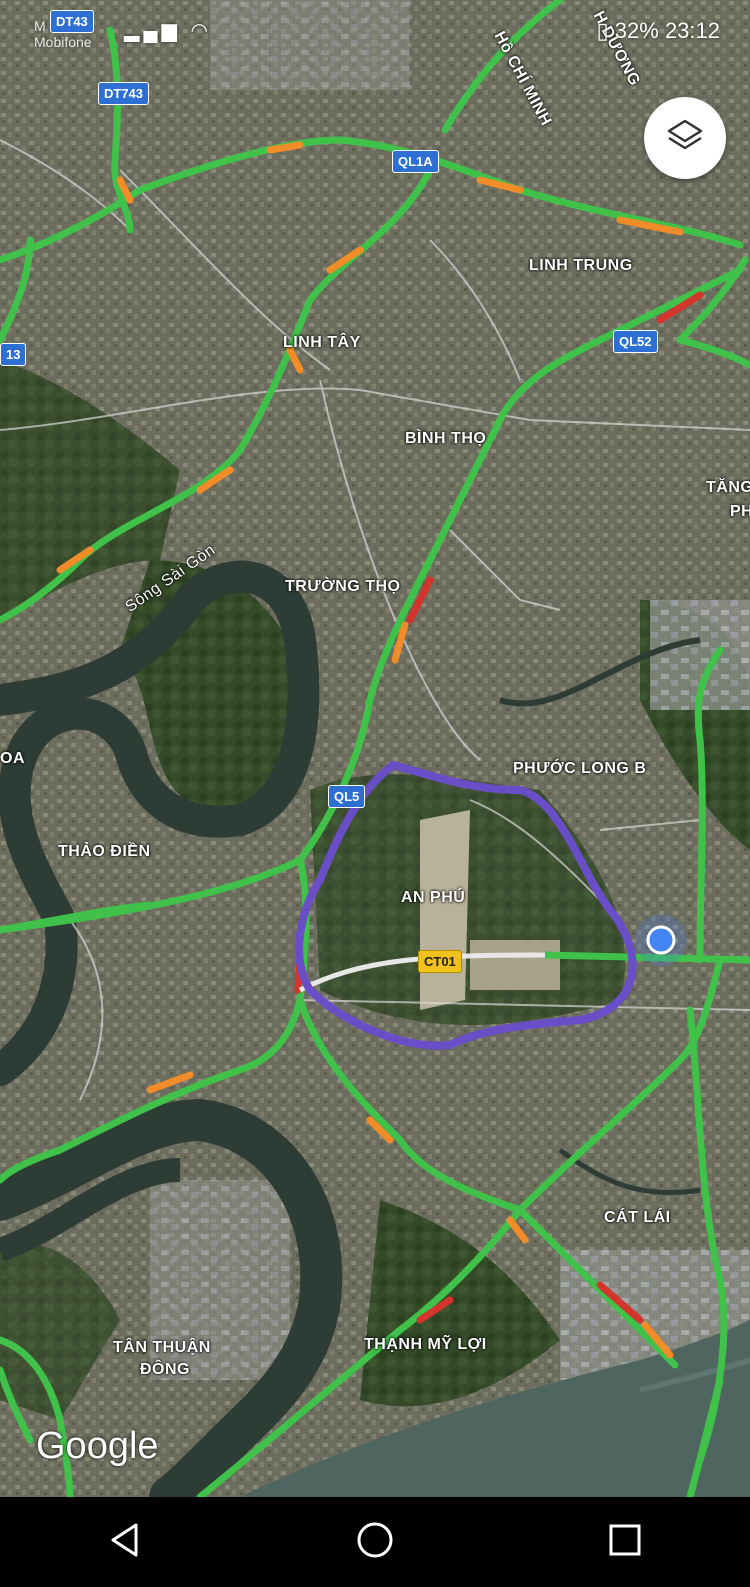 The image size is (750, 1587). Describe the element at coordinates (425, 1344) in the screenshot. I see `label-thanh-my-loi: THẠNH MỸ LỢI` at that location.